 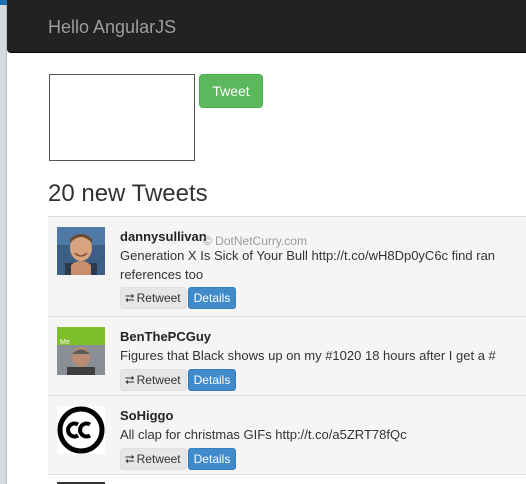 I want to click on window-left-edge, so click(x=3, y=242).